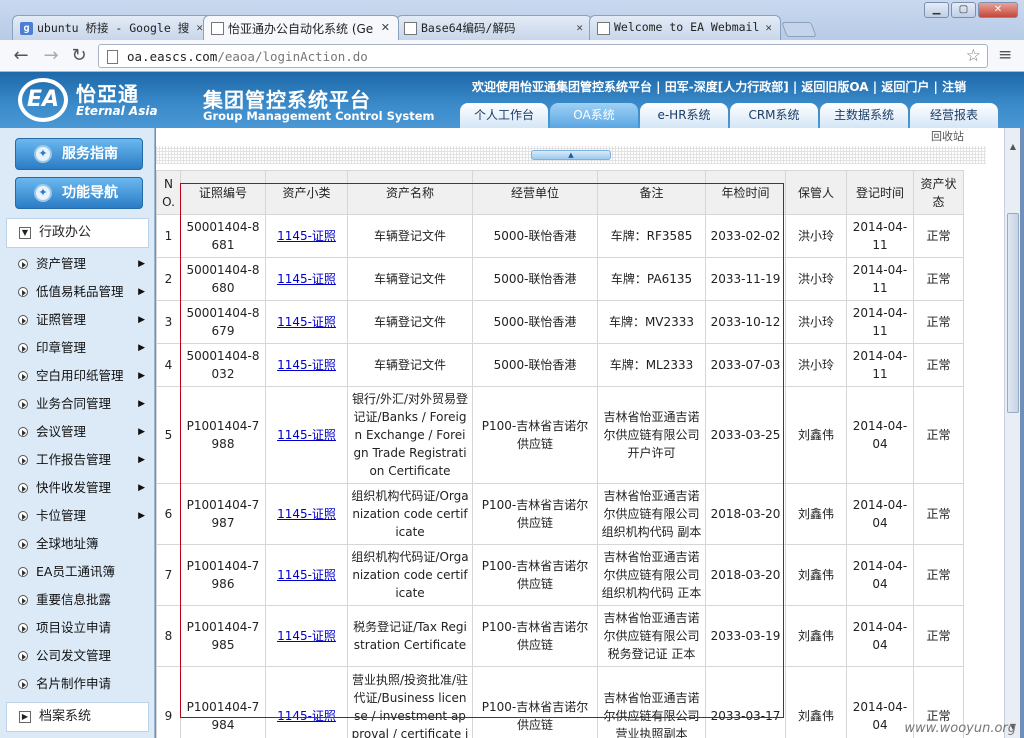  Describe the element at coordinates (247, 56) in the screenshot. I see `url-text: oa.eascs.com/eaoa/loginAction.do` at that location.